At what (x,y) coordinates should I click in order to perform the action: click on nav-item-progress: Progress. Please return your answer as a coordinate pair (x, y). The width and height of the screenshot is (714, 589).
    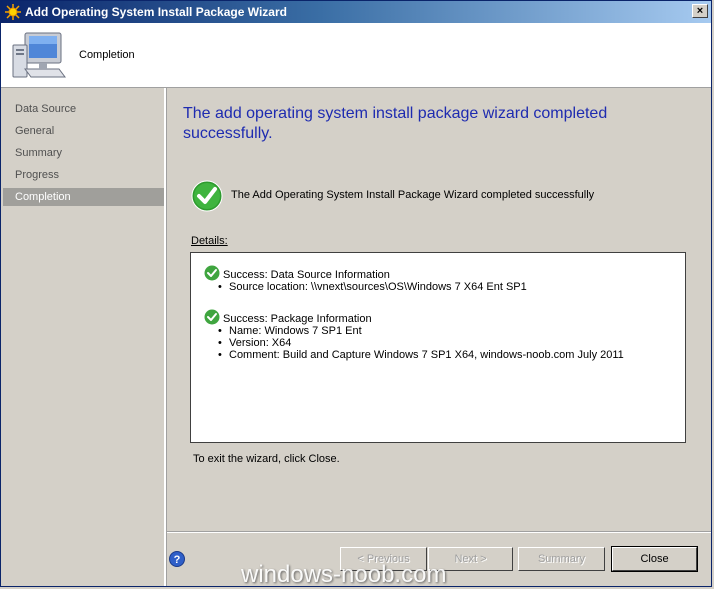
    Looking at the image, I should click on (83, 175).